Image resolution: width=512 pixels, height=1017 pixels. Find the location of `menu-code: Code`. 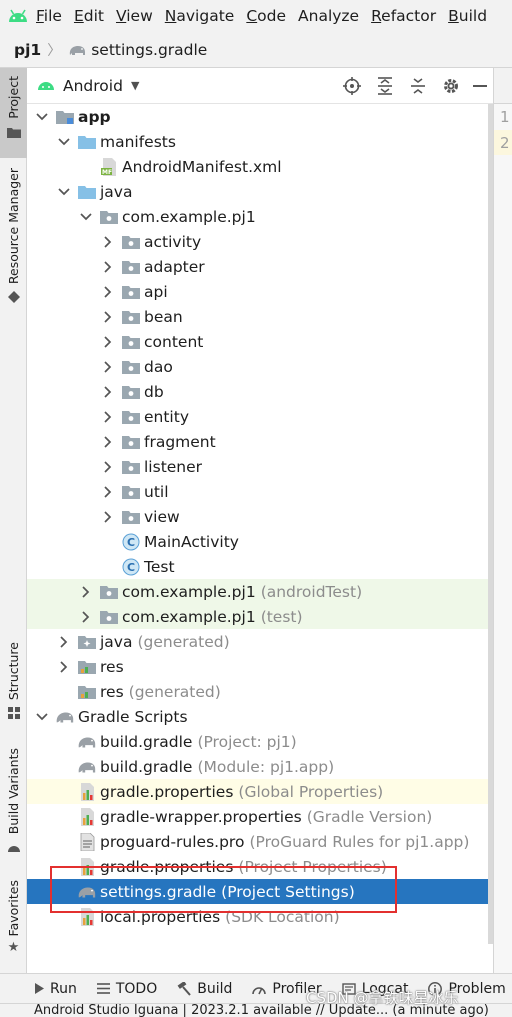

menu-code: Code is located at coordinates (266, 16).